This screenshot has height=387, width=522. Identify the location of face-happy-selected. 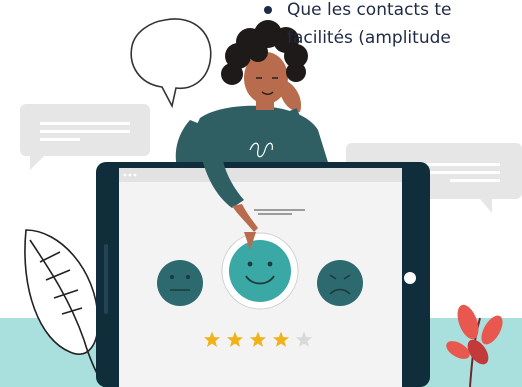
(260, 271).